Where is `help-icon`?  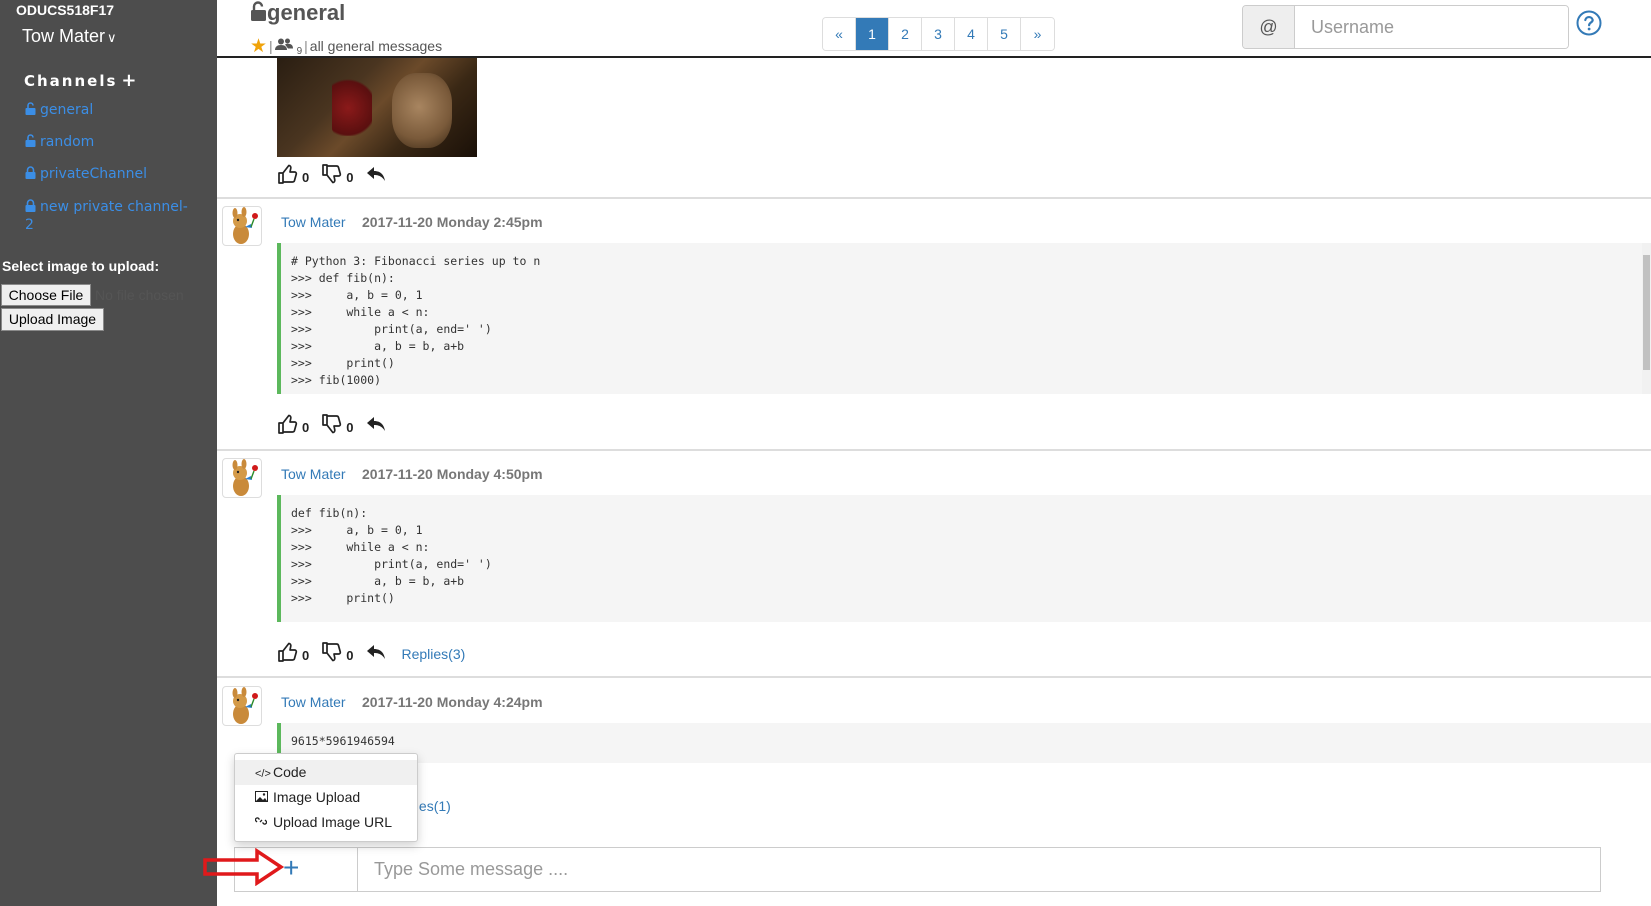 help-icon is located at coordinates (1589, 23).